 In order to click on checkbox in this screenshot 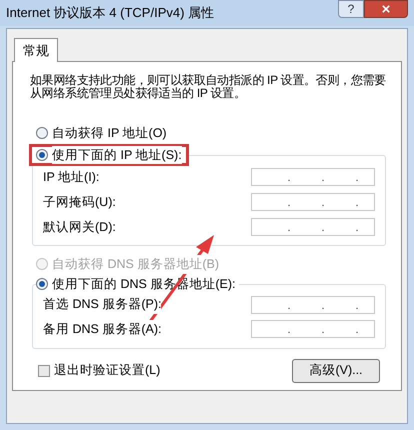, I will do `click(44, 370)`.